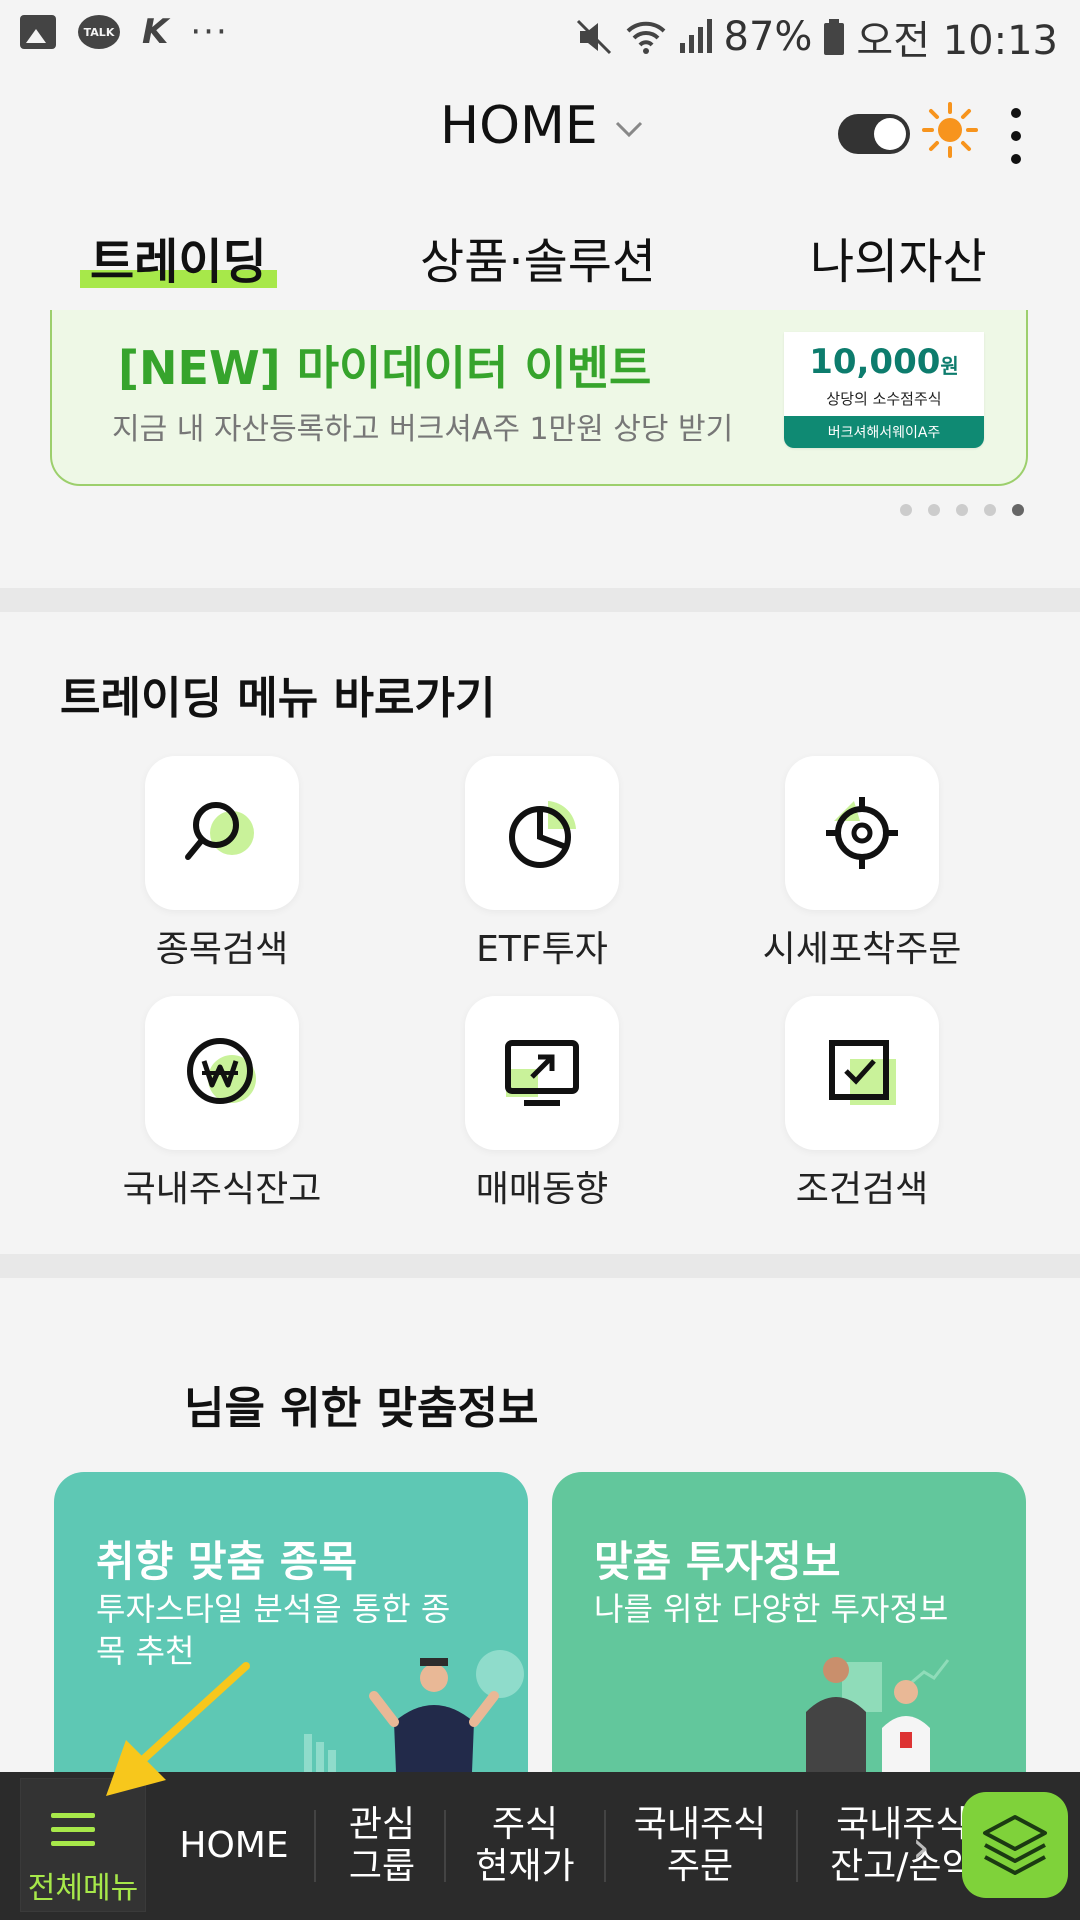 The image size is (1080, 1920). I want to click on quick-menu-title: 트레이딩 메뉴 바로가기, so click(278, 698).